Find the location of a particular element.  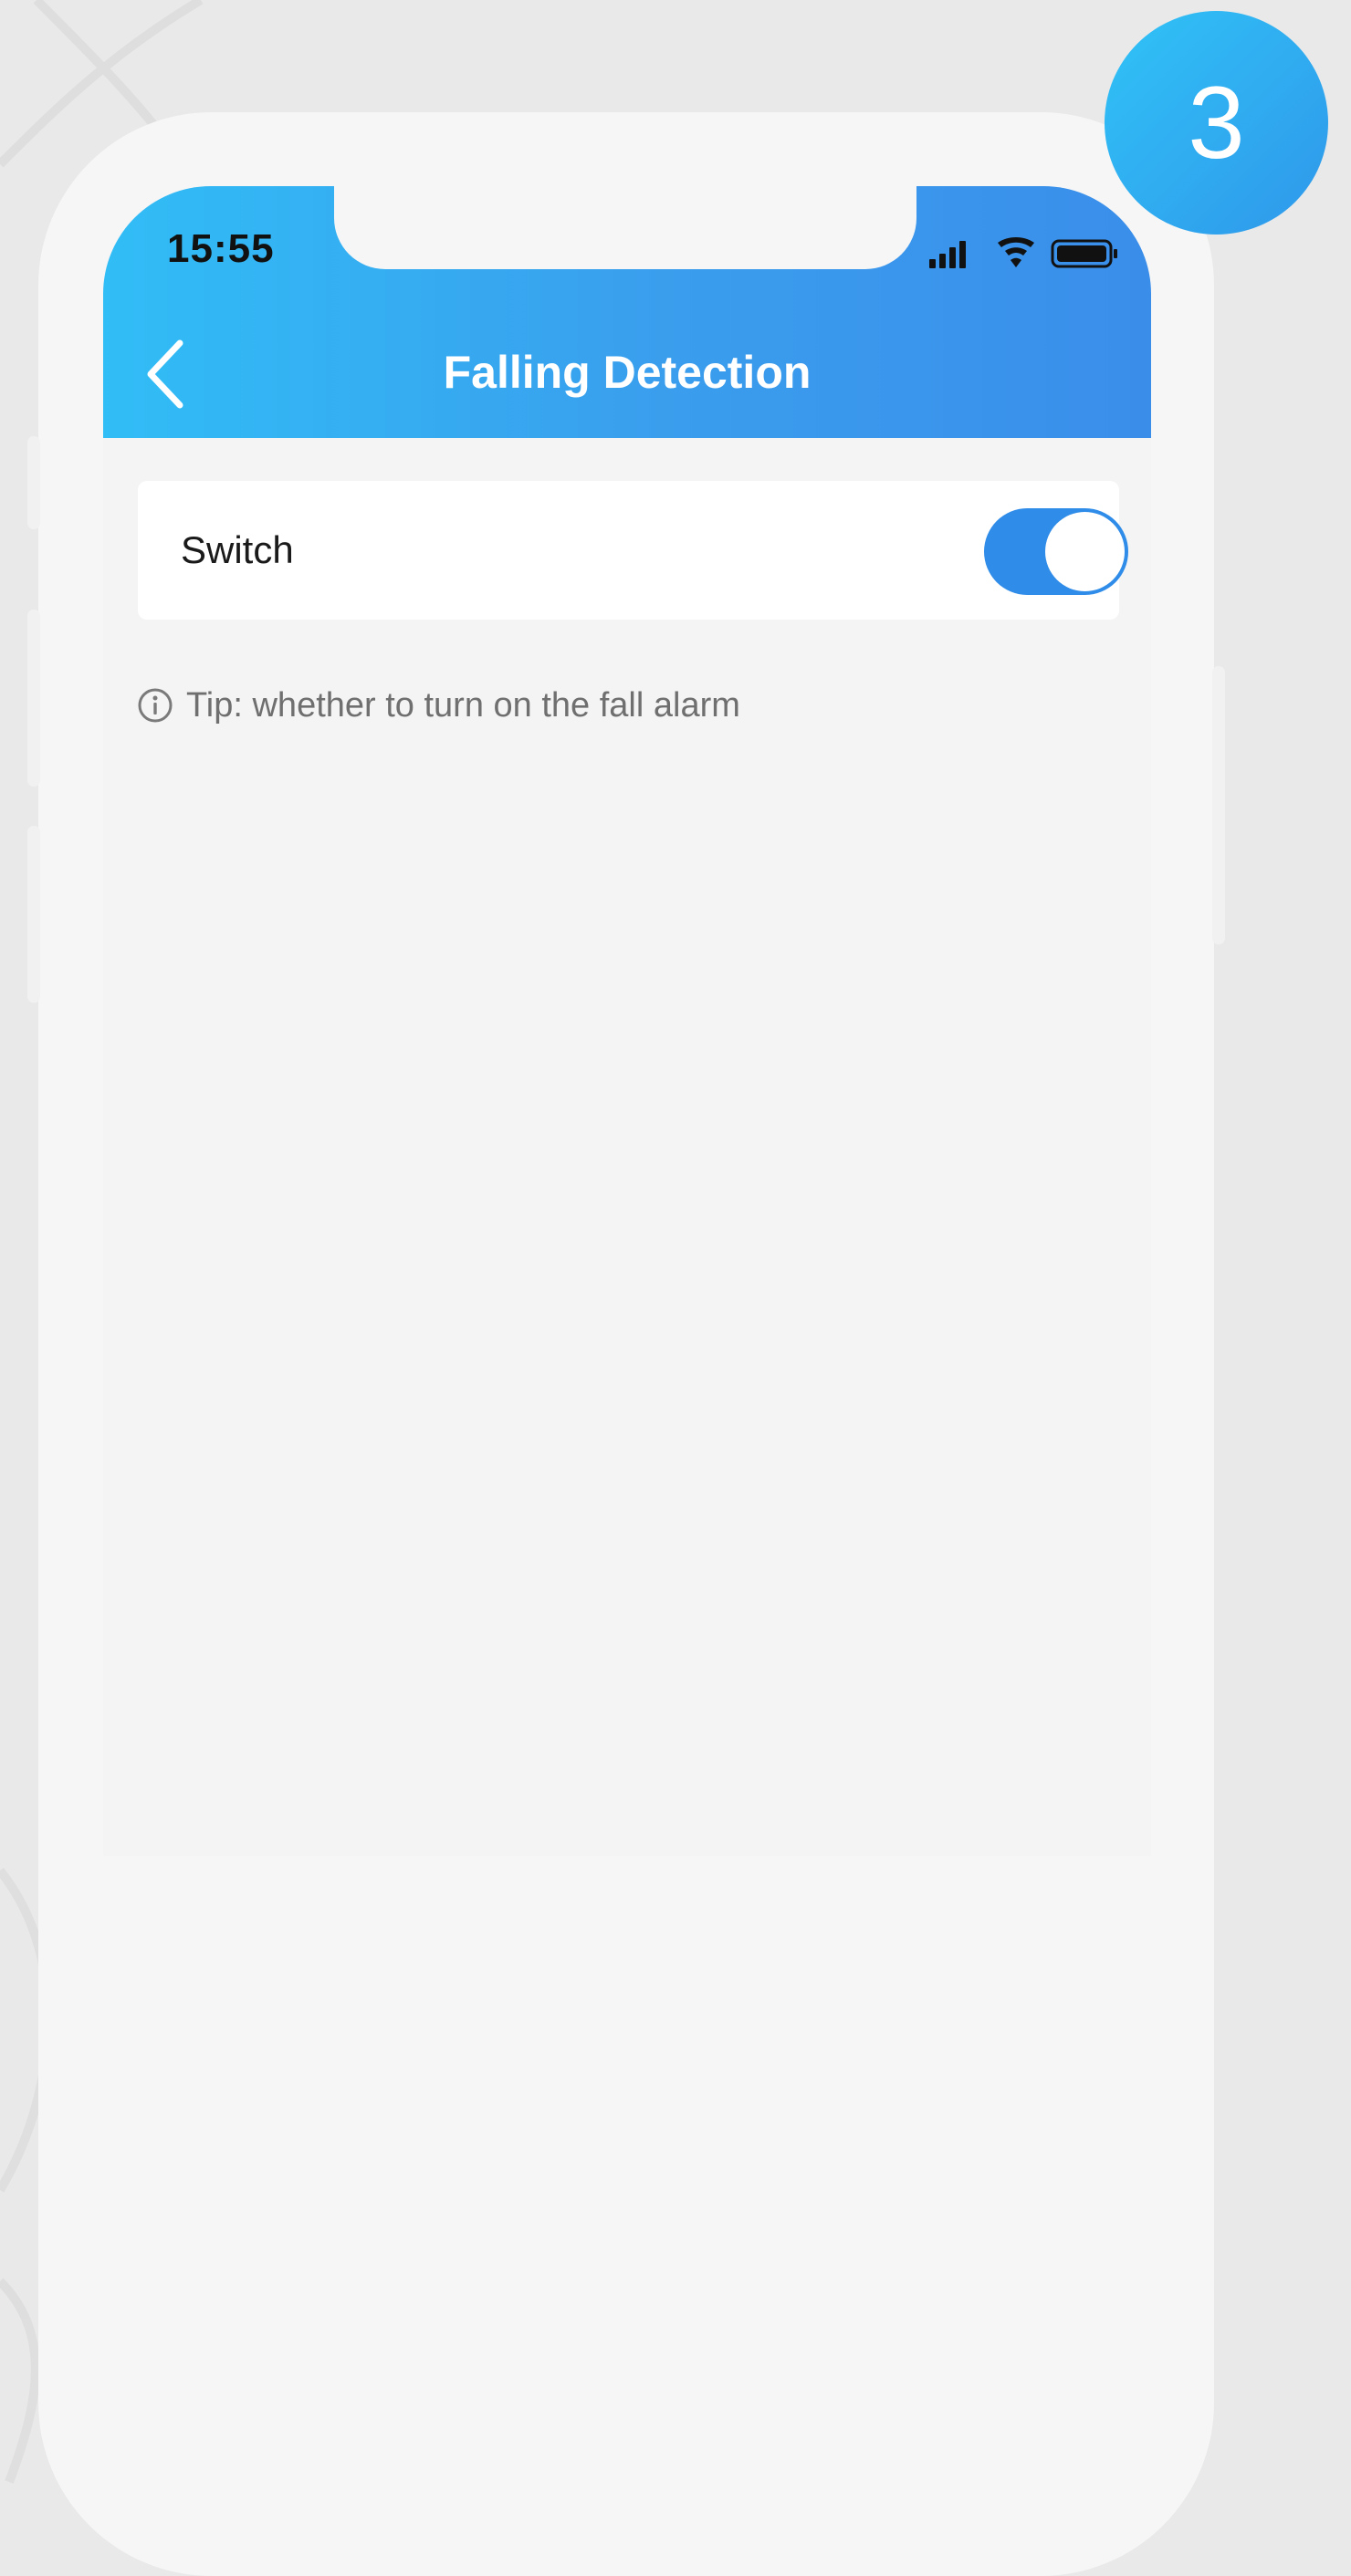

switch-label: Switch is located at coordinates (237, 549).